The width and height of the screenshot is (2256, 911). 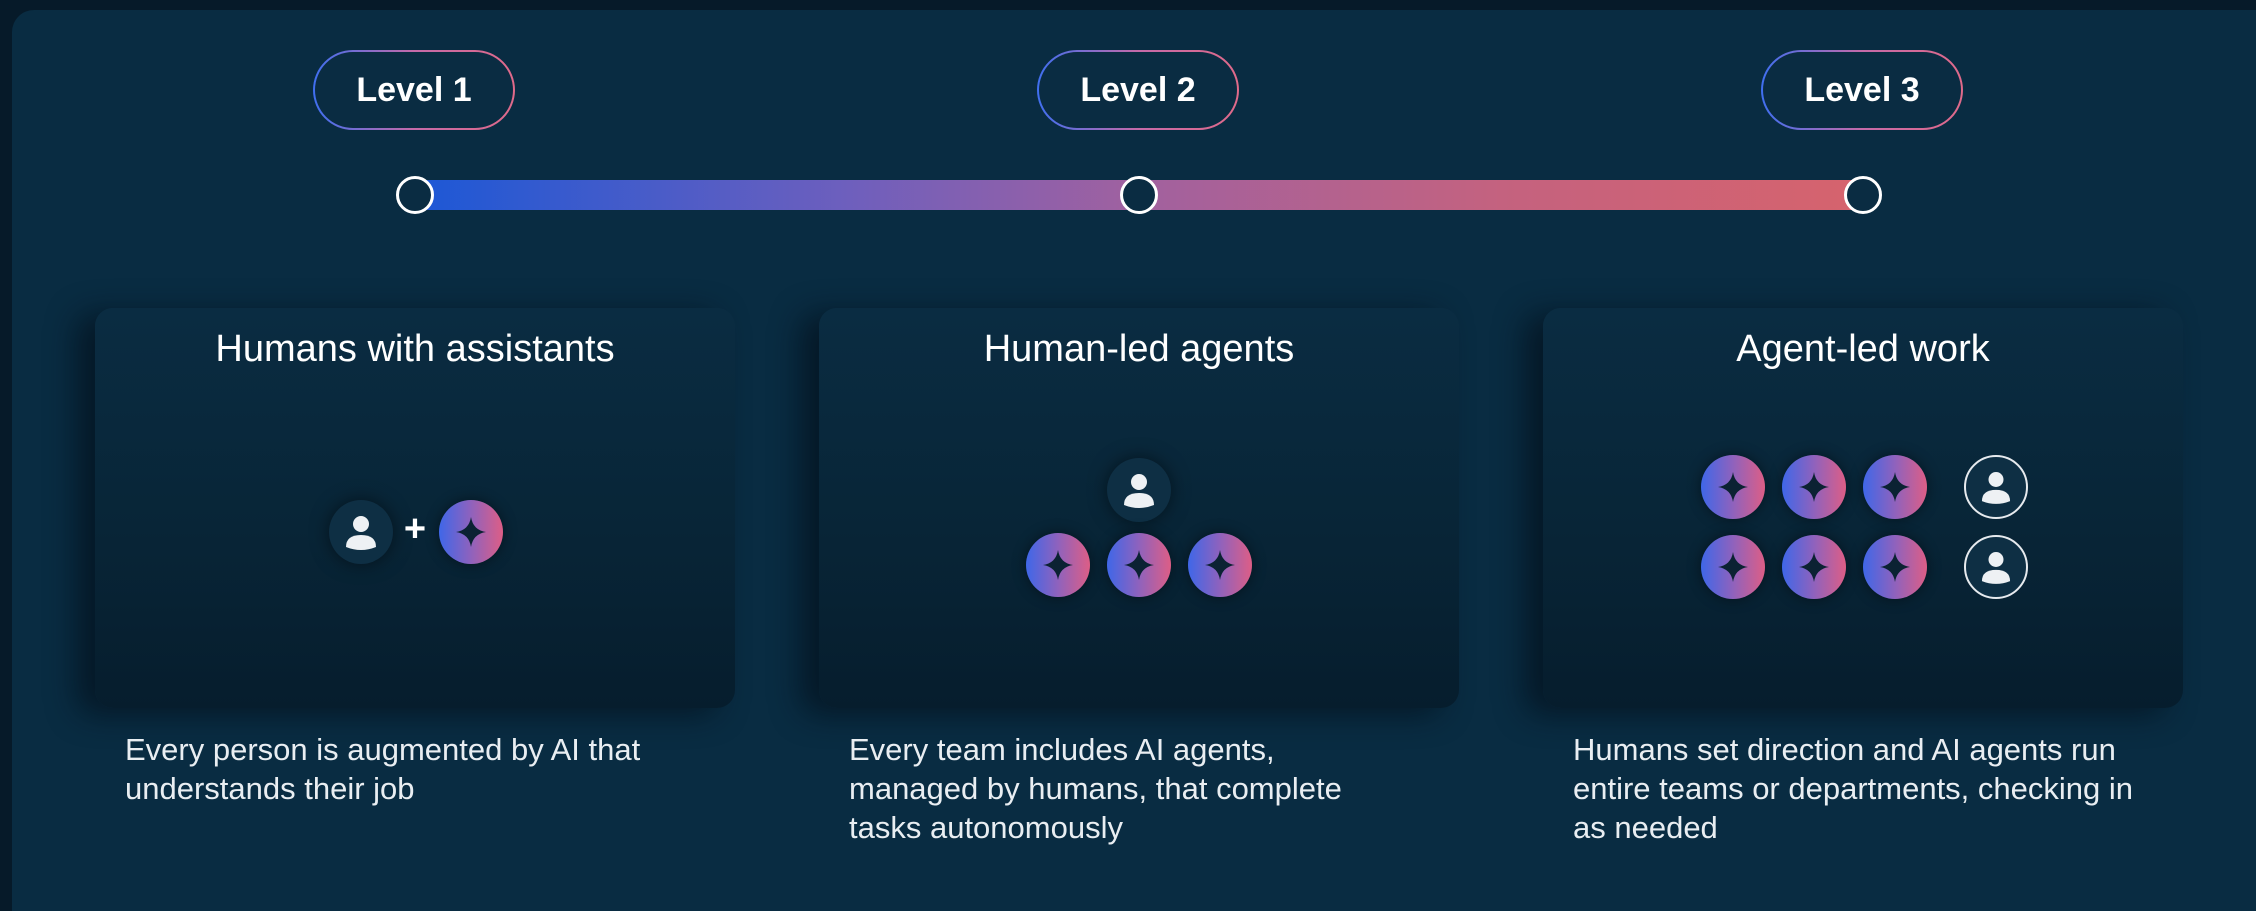 I want to click on level-1-label: Level 1, so click(x=414, y=89).